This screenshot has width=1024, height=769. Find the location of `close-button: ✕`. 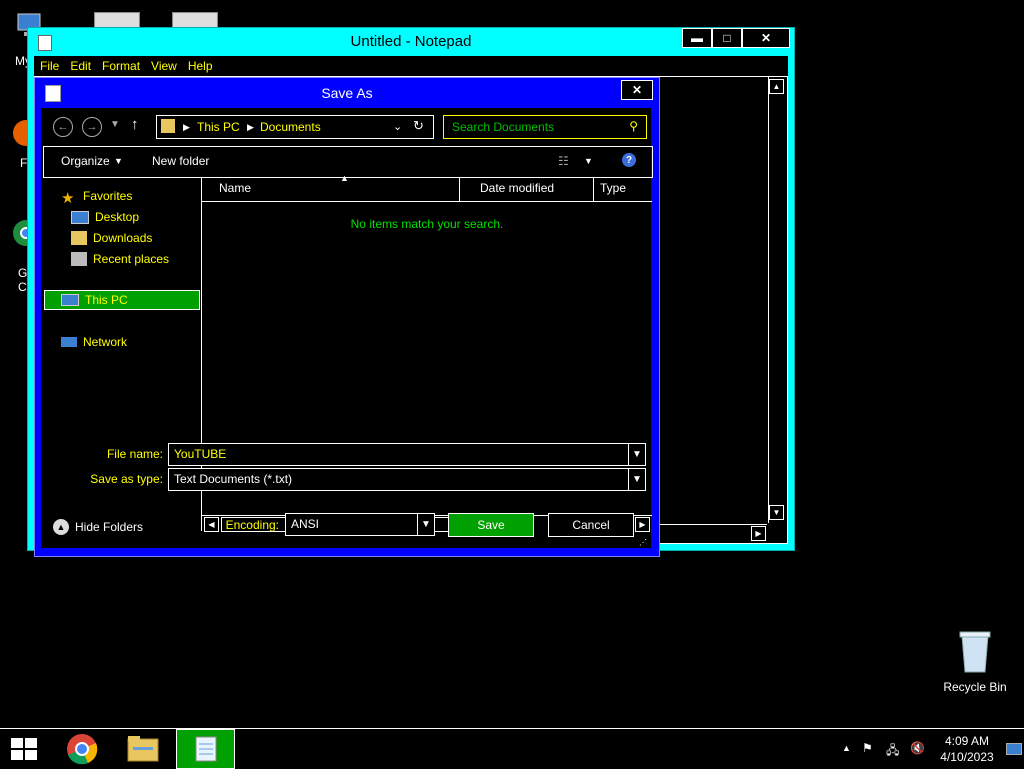

close-button: ✕ is located at coordinates (766, 38).